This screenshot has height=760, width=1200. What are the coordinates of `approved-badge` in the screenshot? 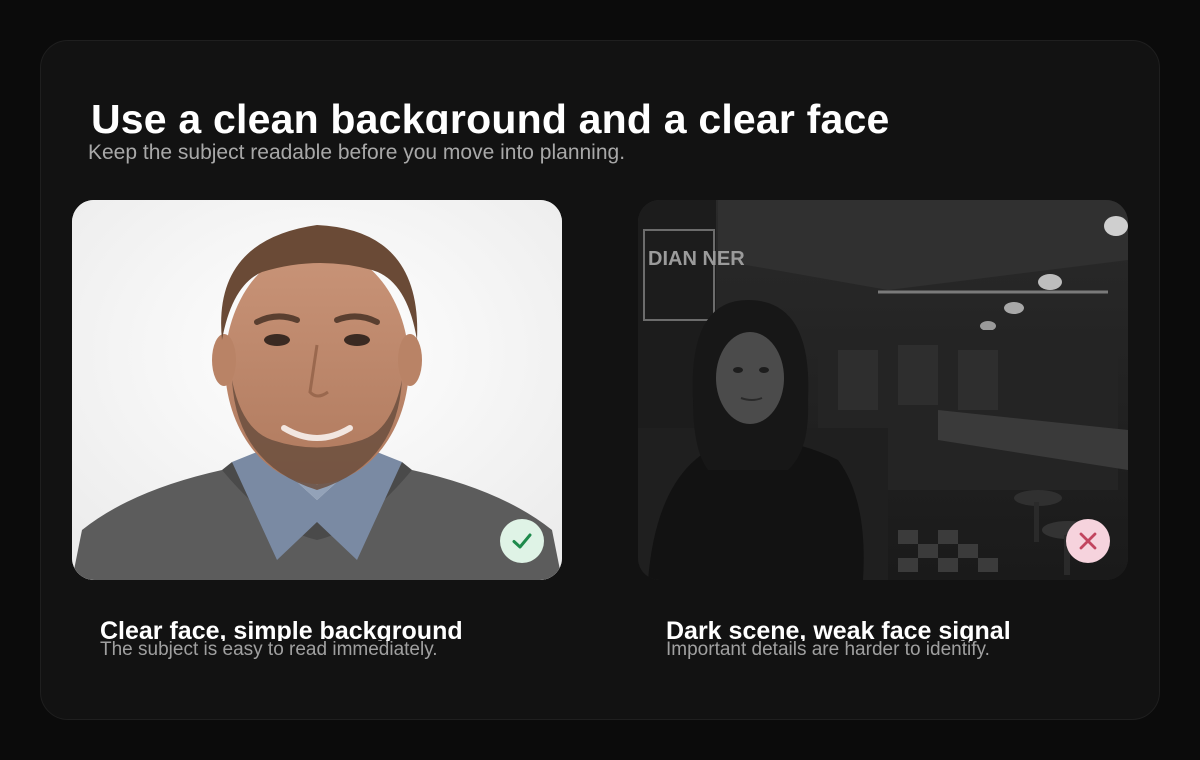 It's located at (522, 541).